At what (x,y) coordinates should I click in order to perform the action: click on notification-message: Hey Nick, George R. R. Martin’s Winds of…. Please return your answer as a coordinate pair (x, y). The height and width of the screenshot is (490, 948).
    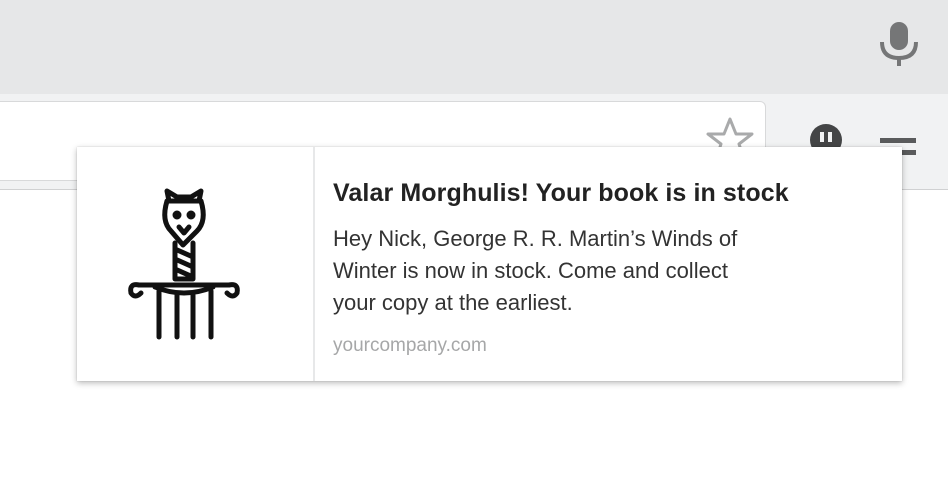
    Looking at the image, I should click on (613, 271).